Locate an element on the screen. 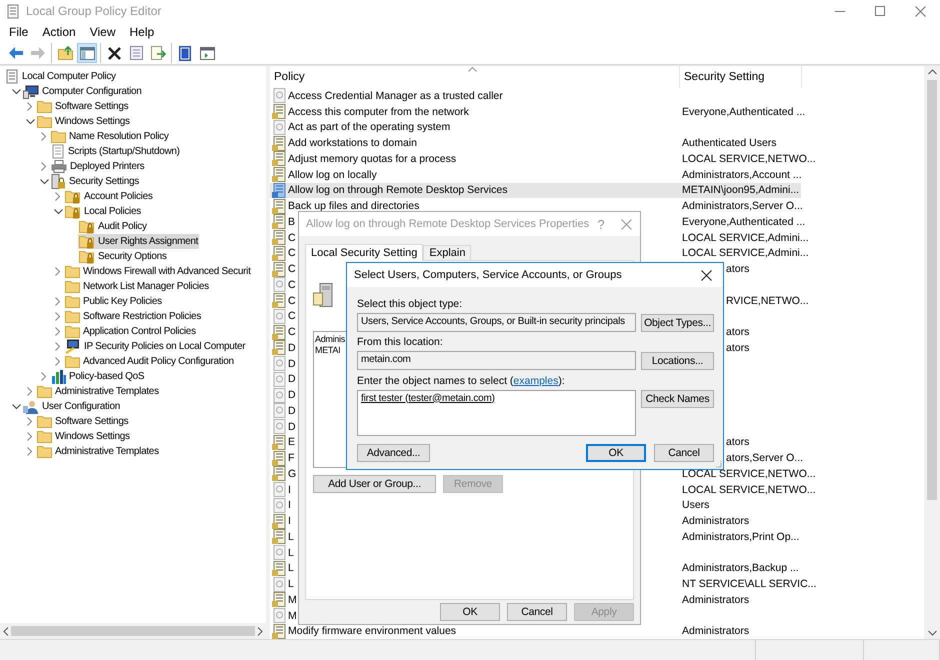  policy-name: Allow log on locally is located at coordinates (332, 174).